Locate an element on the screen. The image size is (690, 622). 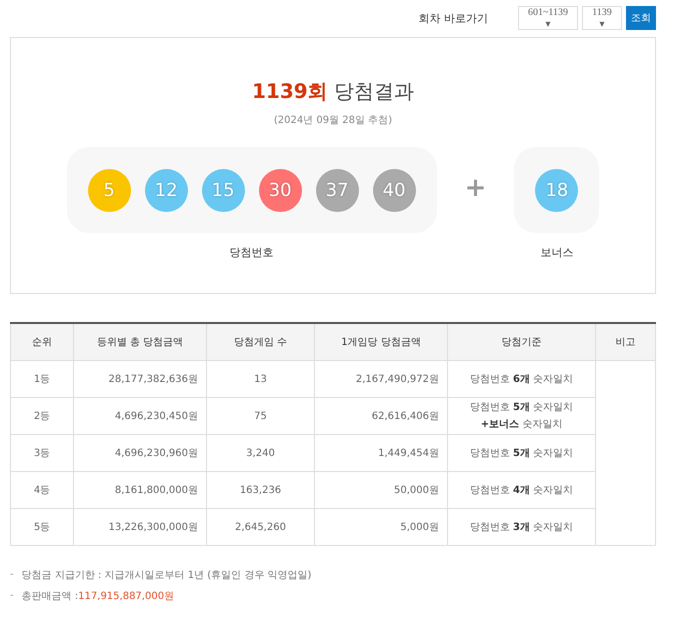
table-cell: 5등 is located at coordinates (42, 527).